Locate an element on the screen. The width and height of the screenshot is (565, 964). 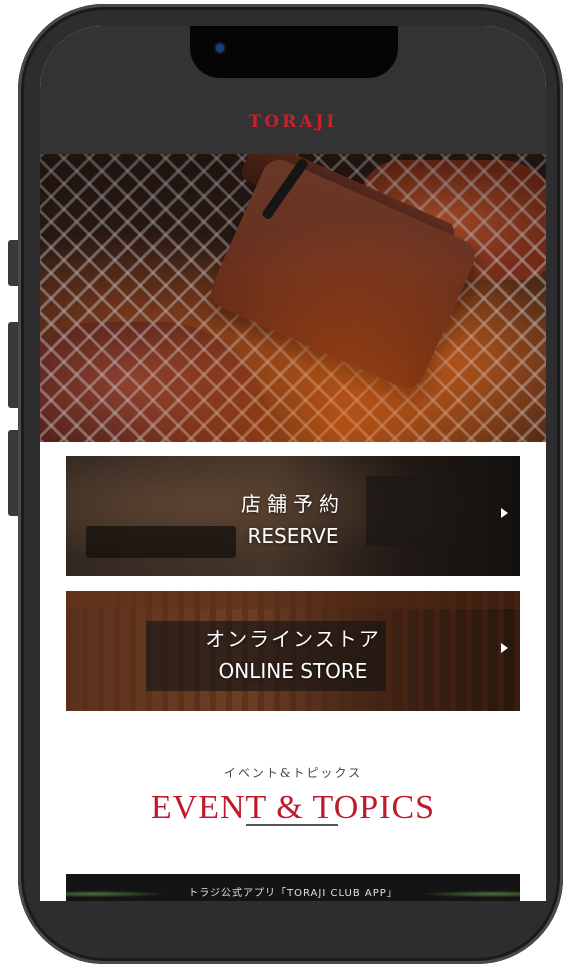
notch is located at coordinates (294, 52).